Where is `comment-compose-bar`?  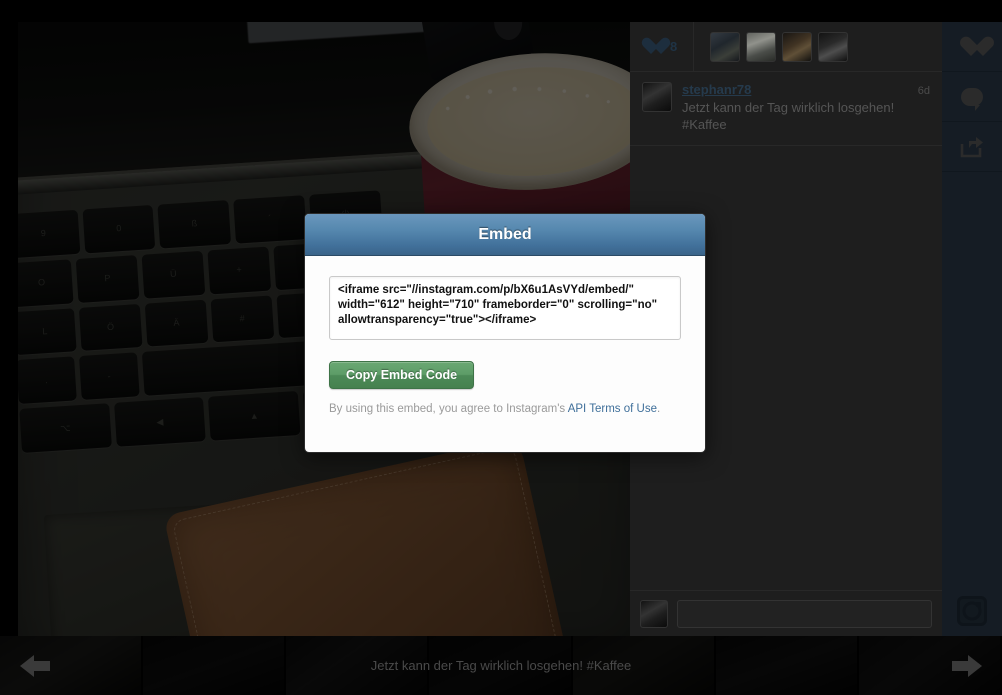 comment-compose-bar is located at coordinates (786, 613).